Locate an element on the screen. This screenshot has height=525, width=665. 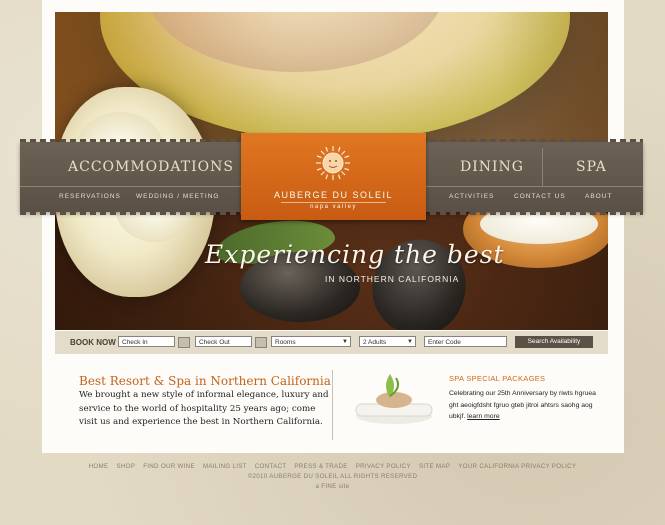
footer-link-ca-privacy: YOUR CALIFORNIA PRIVACY POLICY is located at coordinates (517, 466).